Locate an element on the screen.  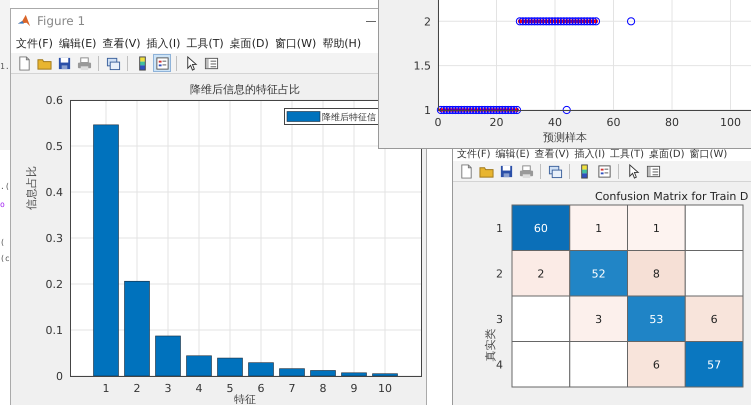
logo-icon is located at coordinates (24, 21).